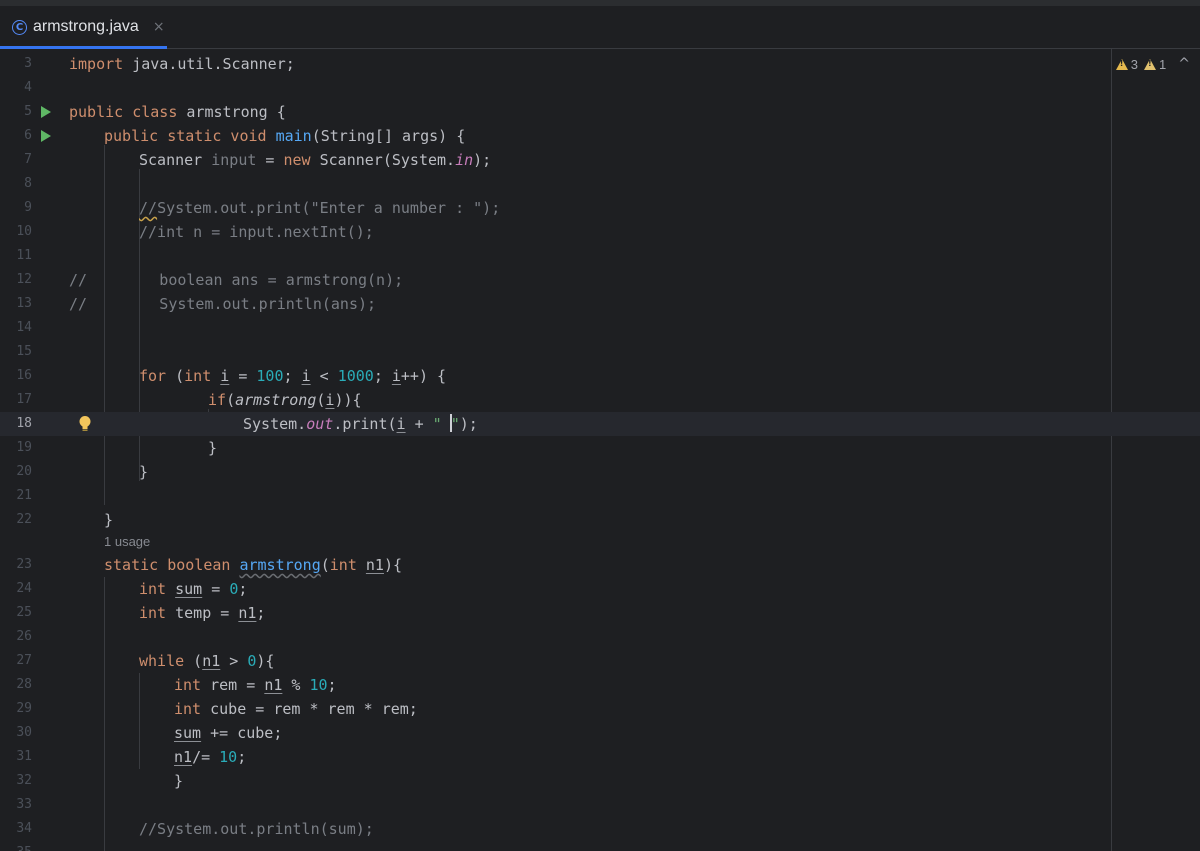 The image size is (1200, 851). Describe the element at coordinates (127, 542) in the screenshot. I see `usages-hint: 1 usage` at that location.